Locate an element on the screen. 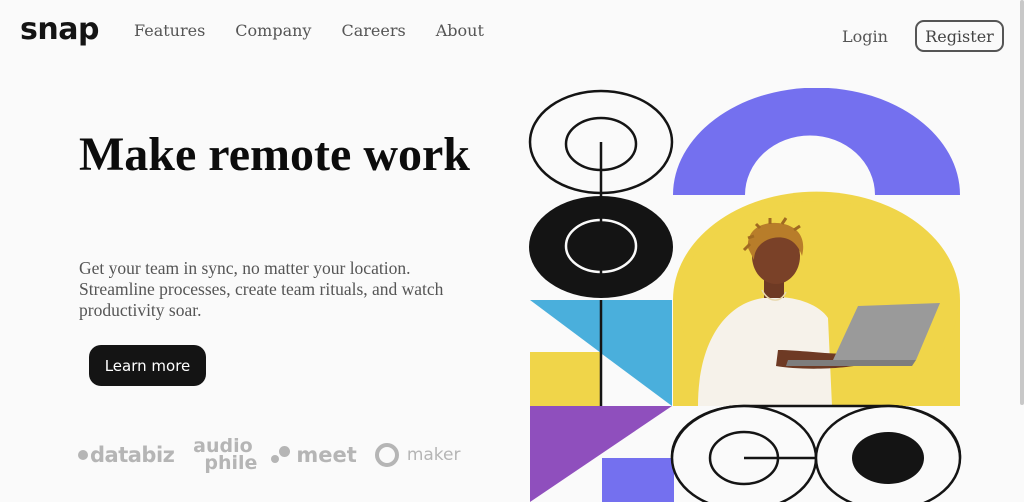 This screenshot has height=502, width=1024. page-scrollbar is located at coordinates (1022, 202).